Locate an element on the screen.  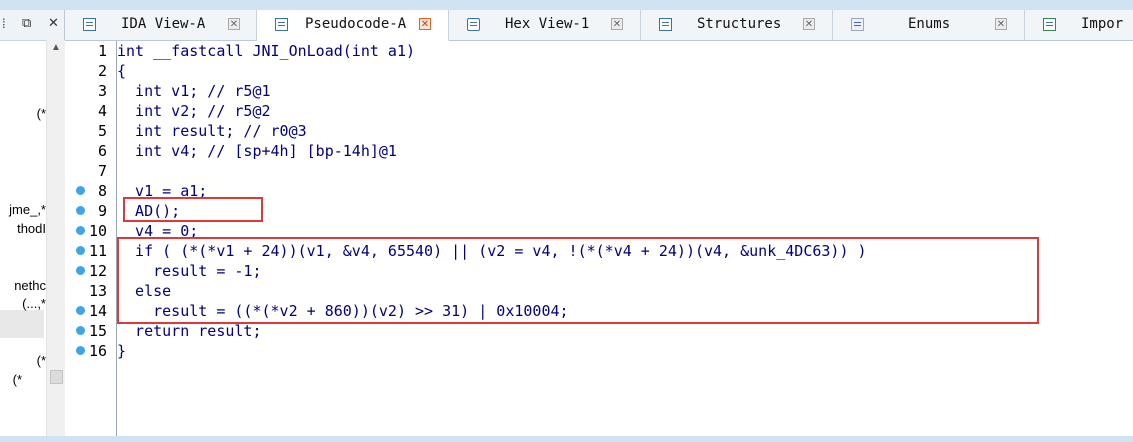
tab-ida-view-a: IDA View-A ✕ is located at coordinates (161, 25).